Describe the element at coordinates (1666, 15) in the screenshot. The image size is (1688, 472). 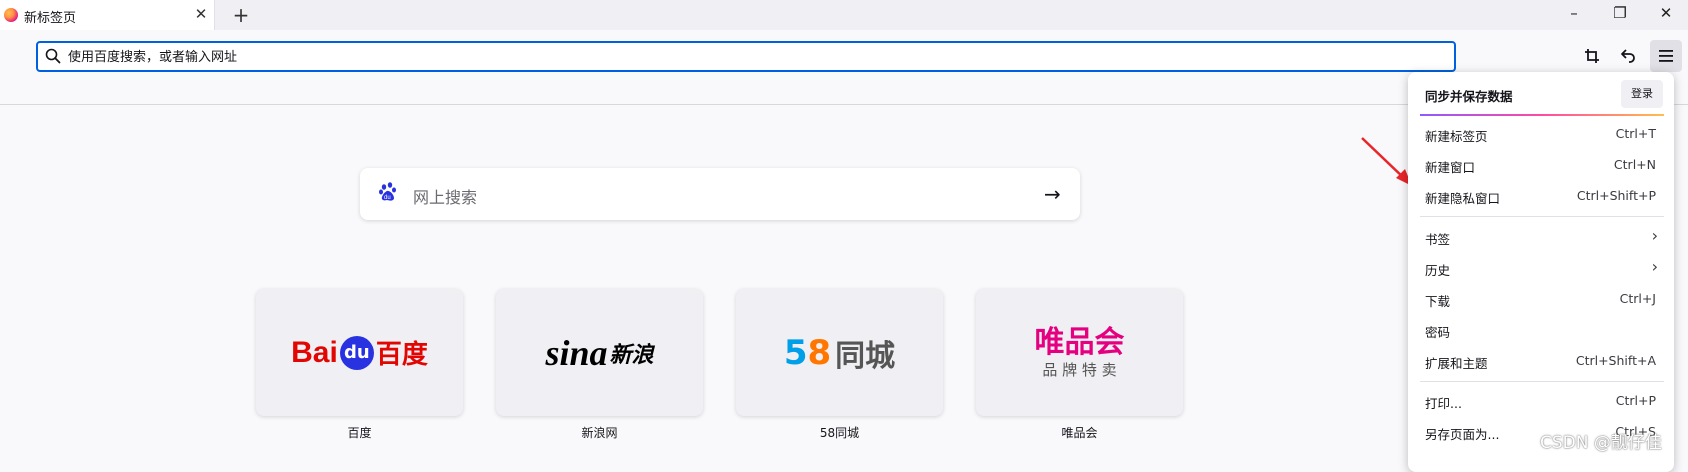
I see `window-close-button: ✕` at that location.